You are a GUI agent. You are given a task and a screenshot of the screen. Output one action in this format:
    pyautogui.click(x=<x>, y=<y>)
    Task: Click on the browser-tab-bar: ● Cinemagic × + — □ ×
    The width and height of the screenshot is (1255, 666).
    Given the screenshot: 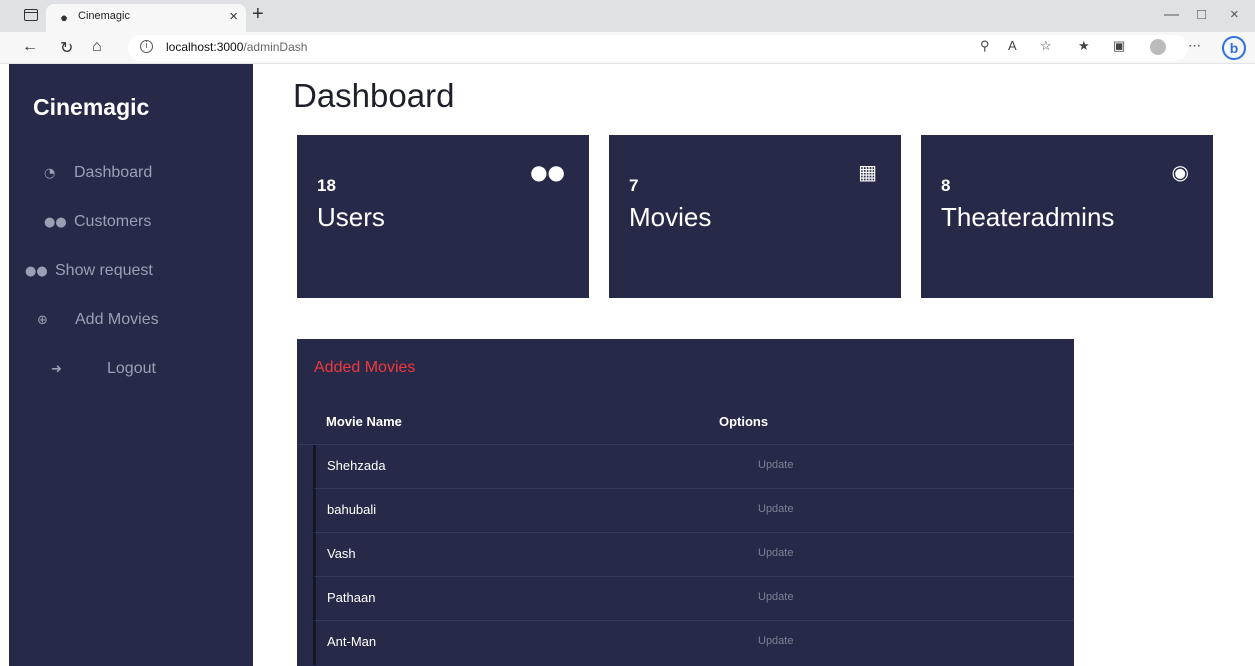 What is the action you would take?
    pyautogui.click(x=627, y=16)
    